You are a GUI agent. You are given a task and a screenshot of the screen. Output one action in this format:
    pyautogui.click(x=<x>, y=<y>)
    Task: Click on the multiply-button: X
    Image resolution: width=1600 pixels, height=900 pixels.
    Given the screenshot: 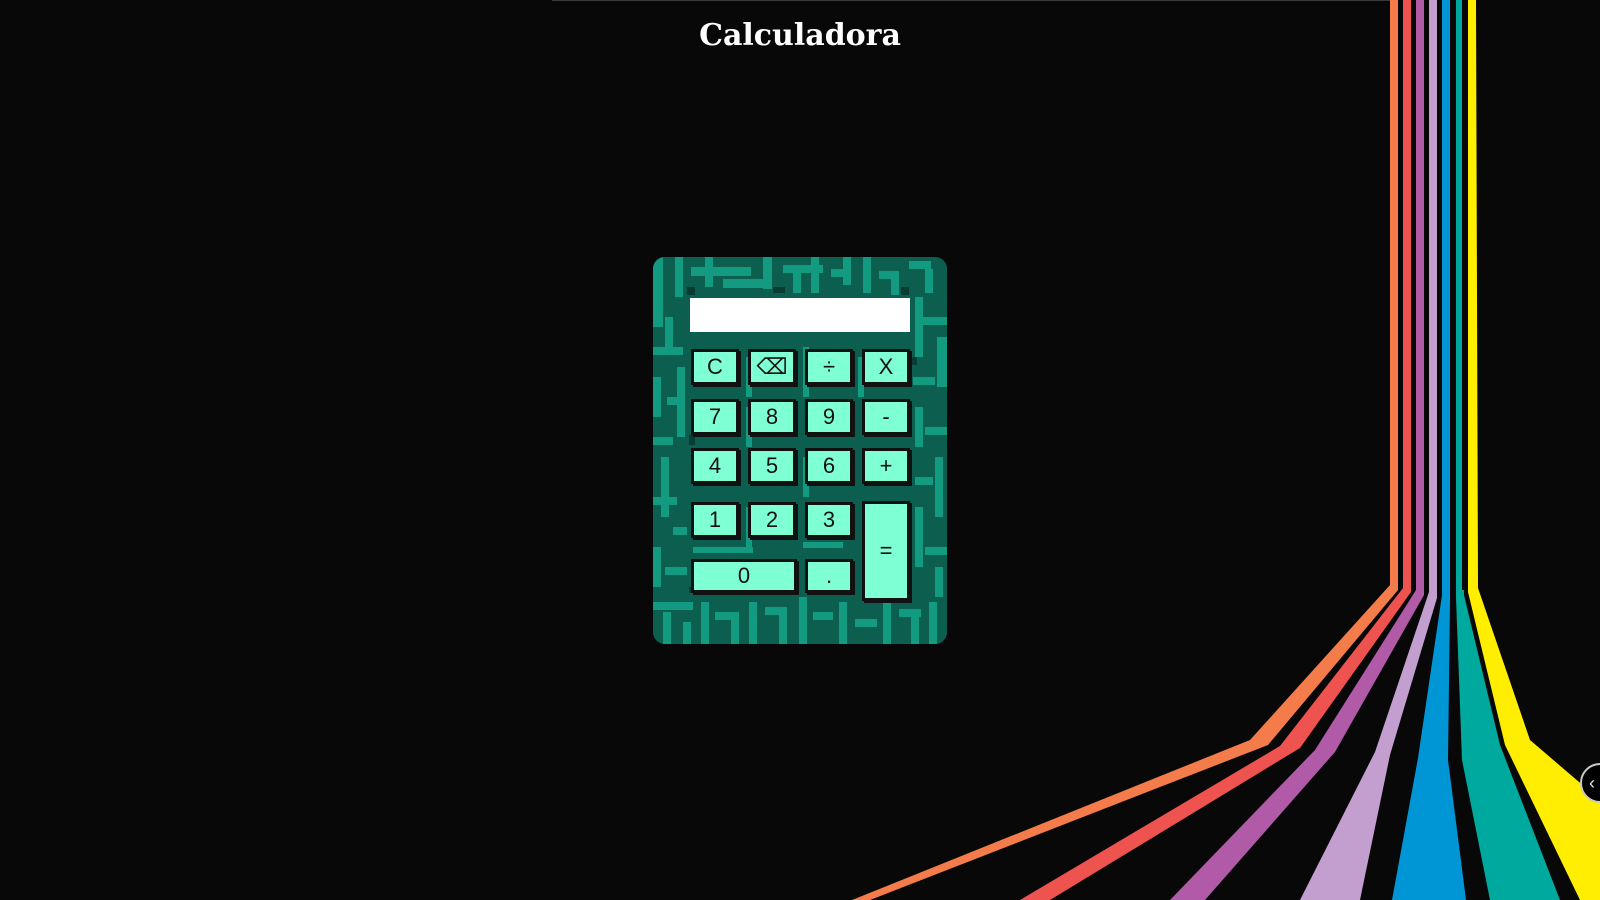 What is the action you would take?
    pyautogui.click(x=886, y=367)
    